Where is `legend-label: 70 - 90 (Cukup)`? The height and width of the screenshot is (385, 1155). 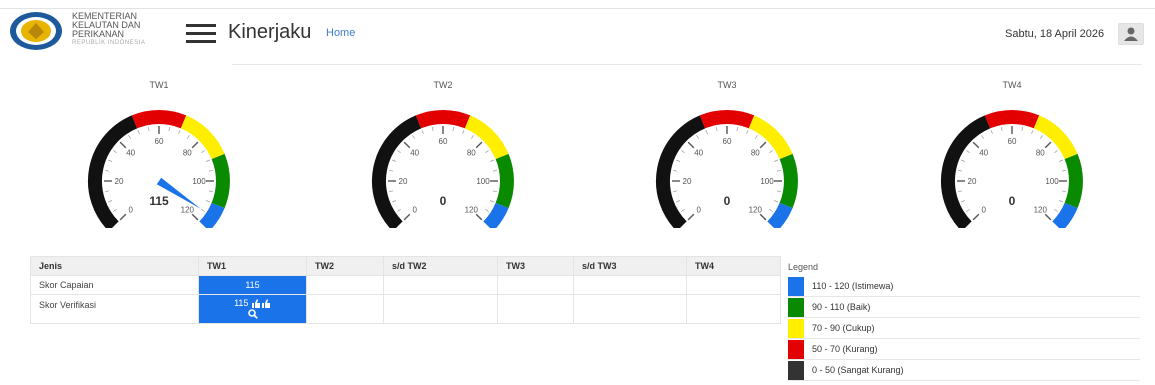
legend-label: 70 - 90 (Cukup) is located at coordinates (843, 328).